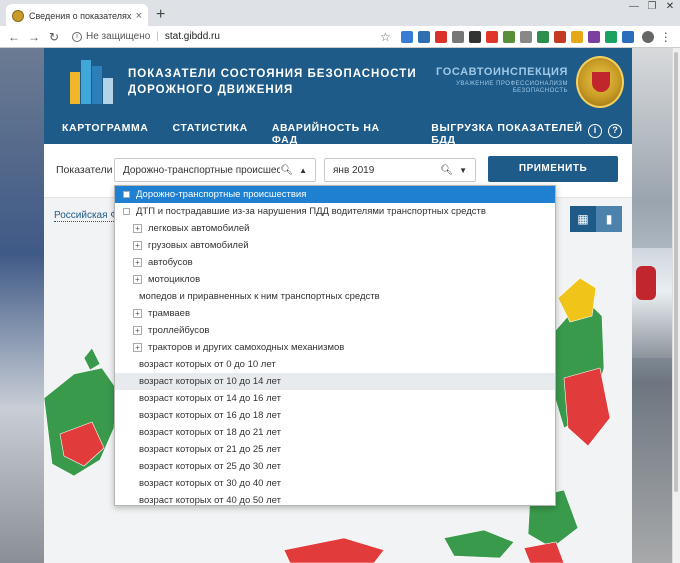 This screenshot has width=680, height=563. I want to click on dropdown-item: возраст которых от 10 до 14 лет, so click(335, 381).